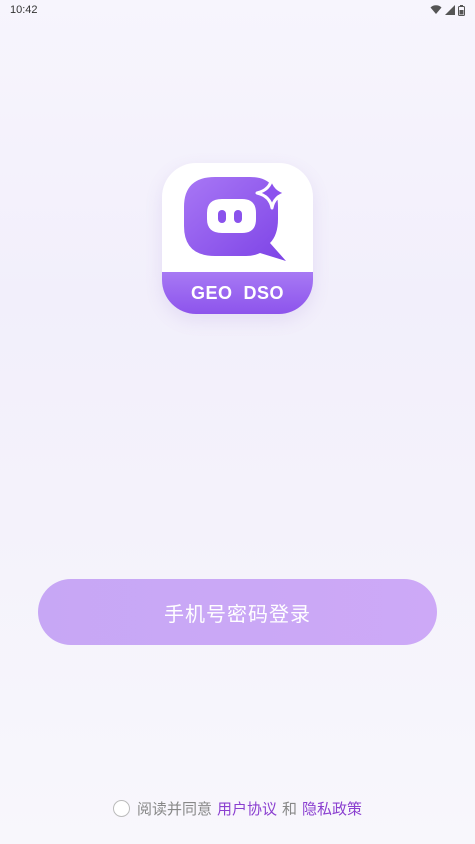 The height and width of the screenshot is (844, 475). I want to click on agreement-prefix-text: 阅读并同意, so click(174, 808).